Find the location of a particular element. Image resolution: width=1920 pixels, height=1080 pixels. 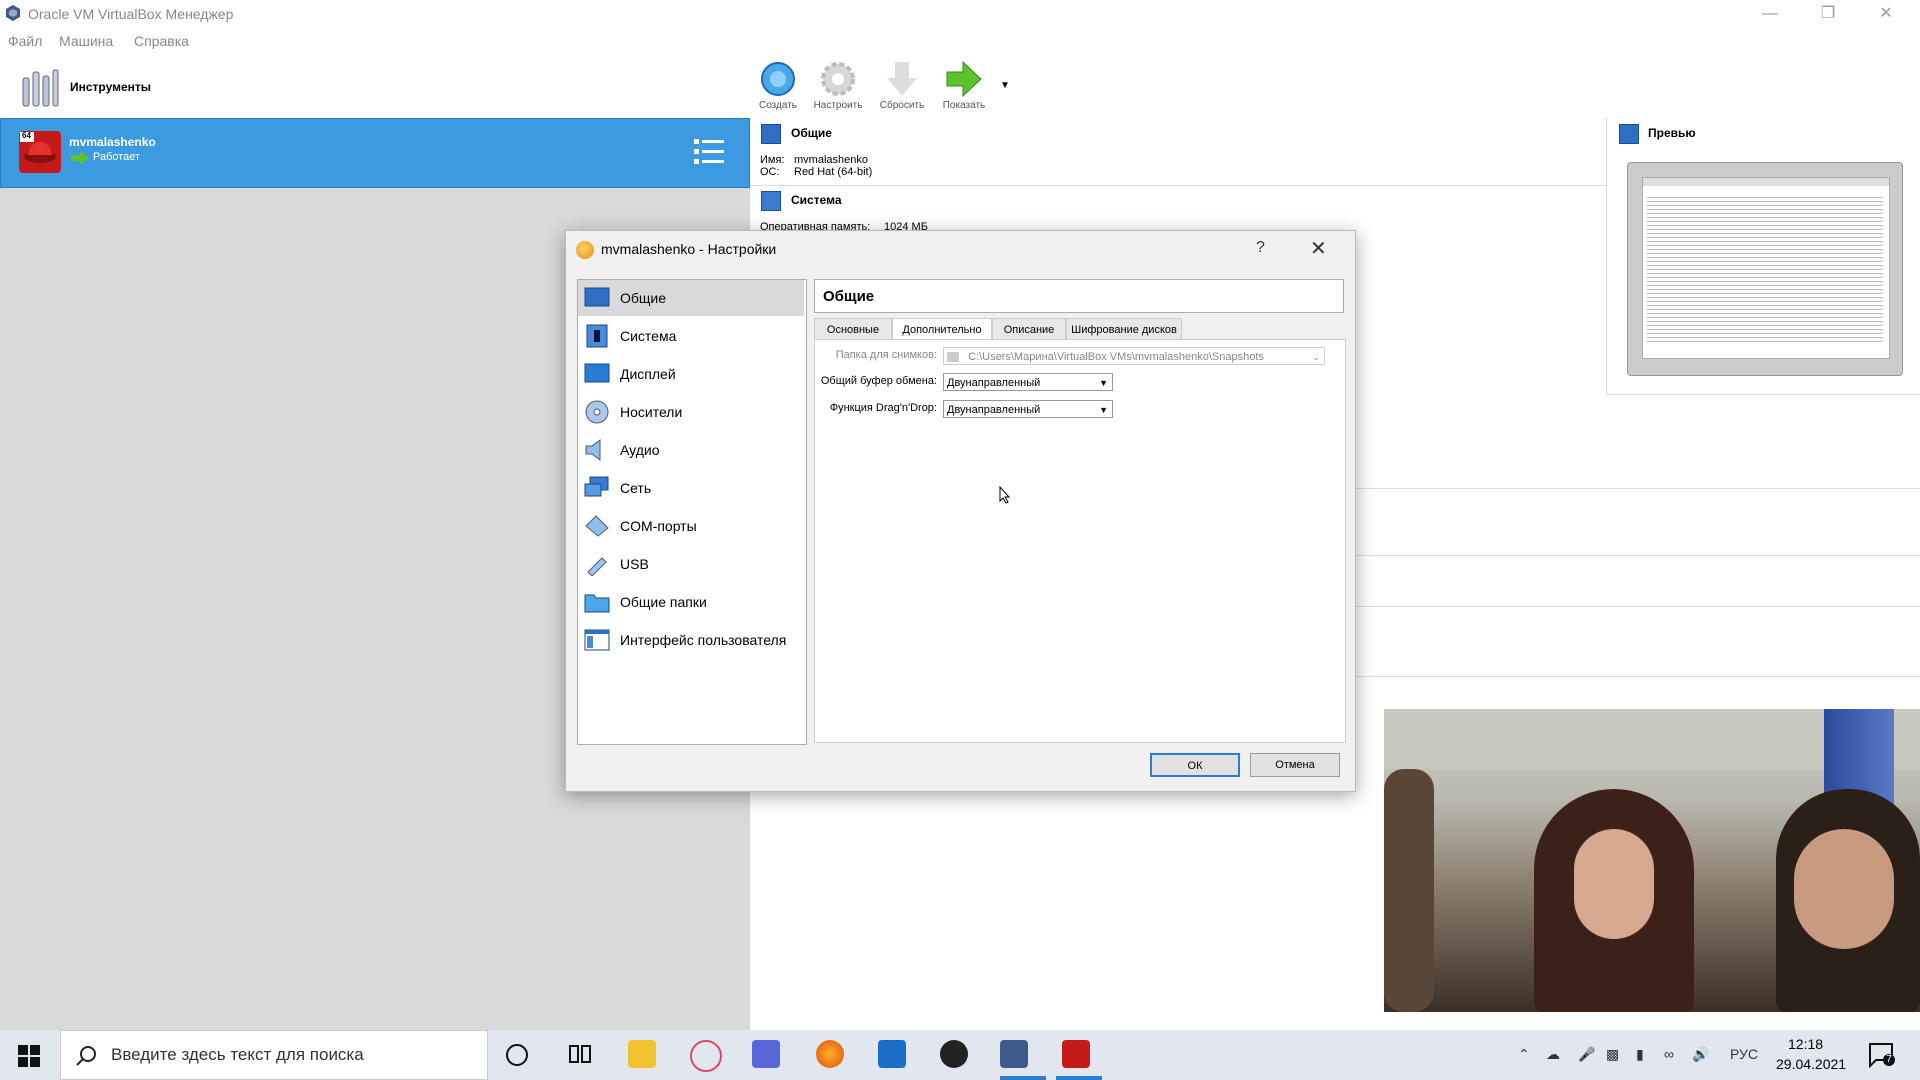

microphone-icon: 🎤 is located at coordinates (1586, 1054).